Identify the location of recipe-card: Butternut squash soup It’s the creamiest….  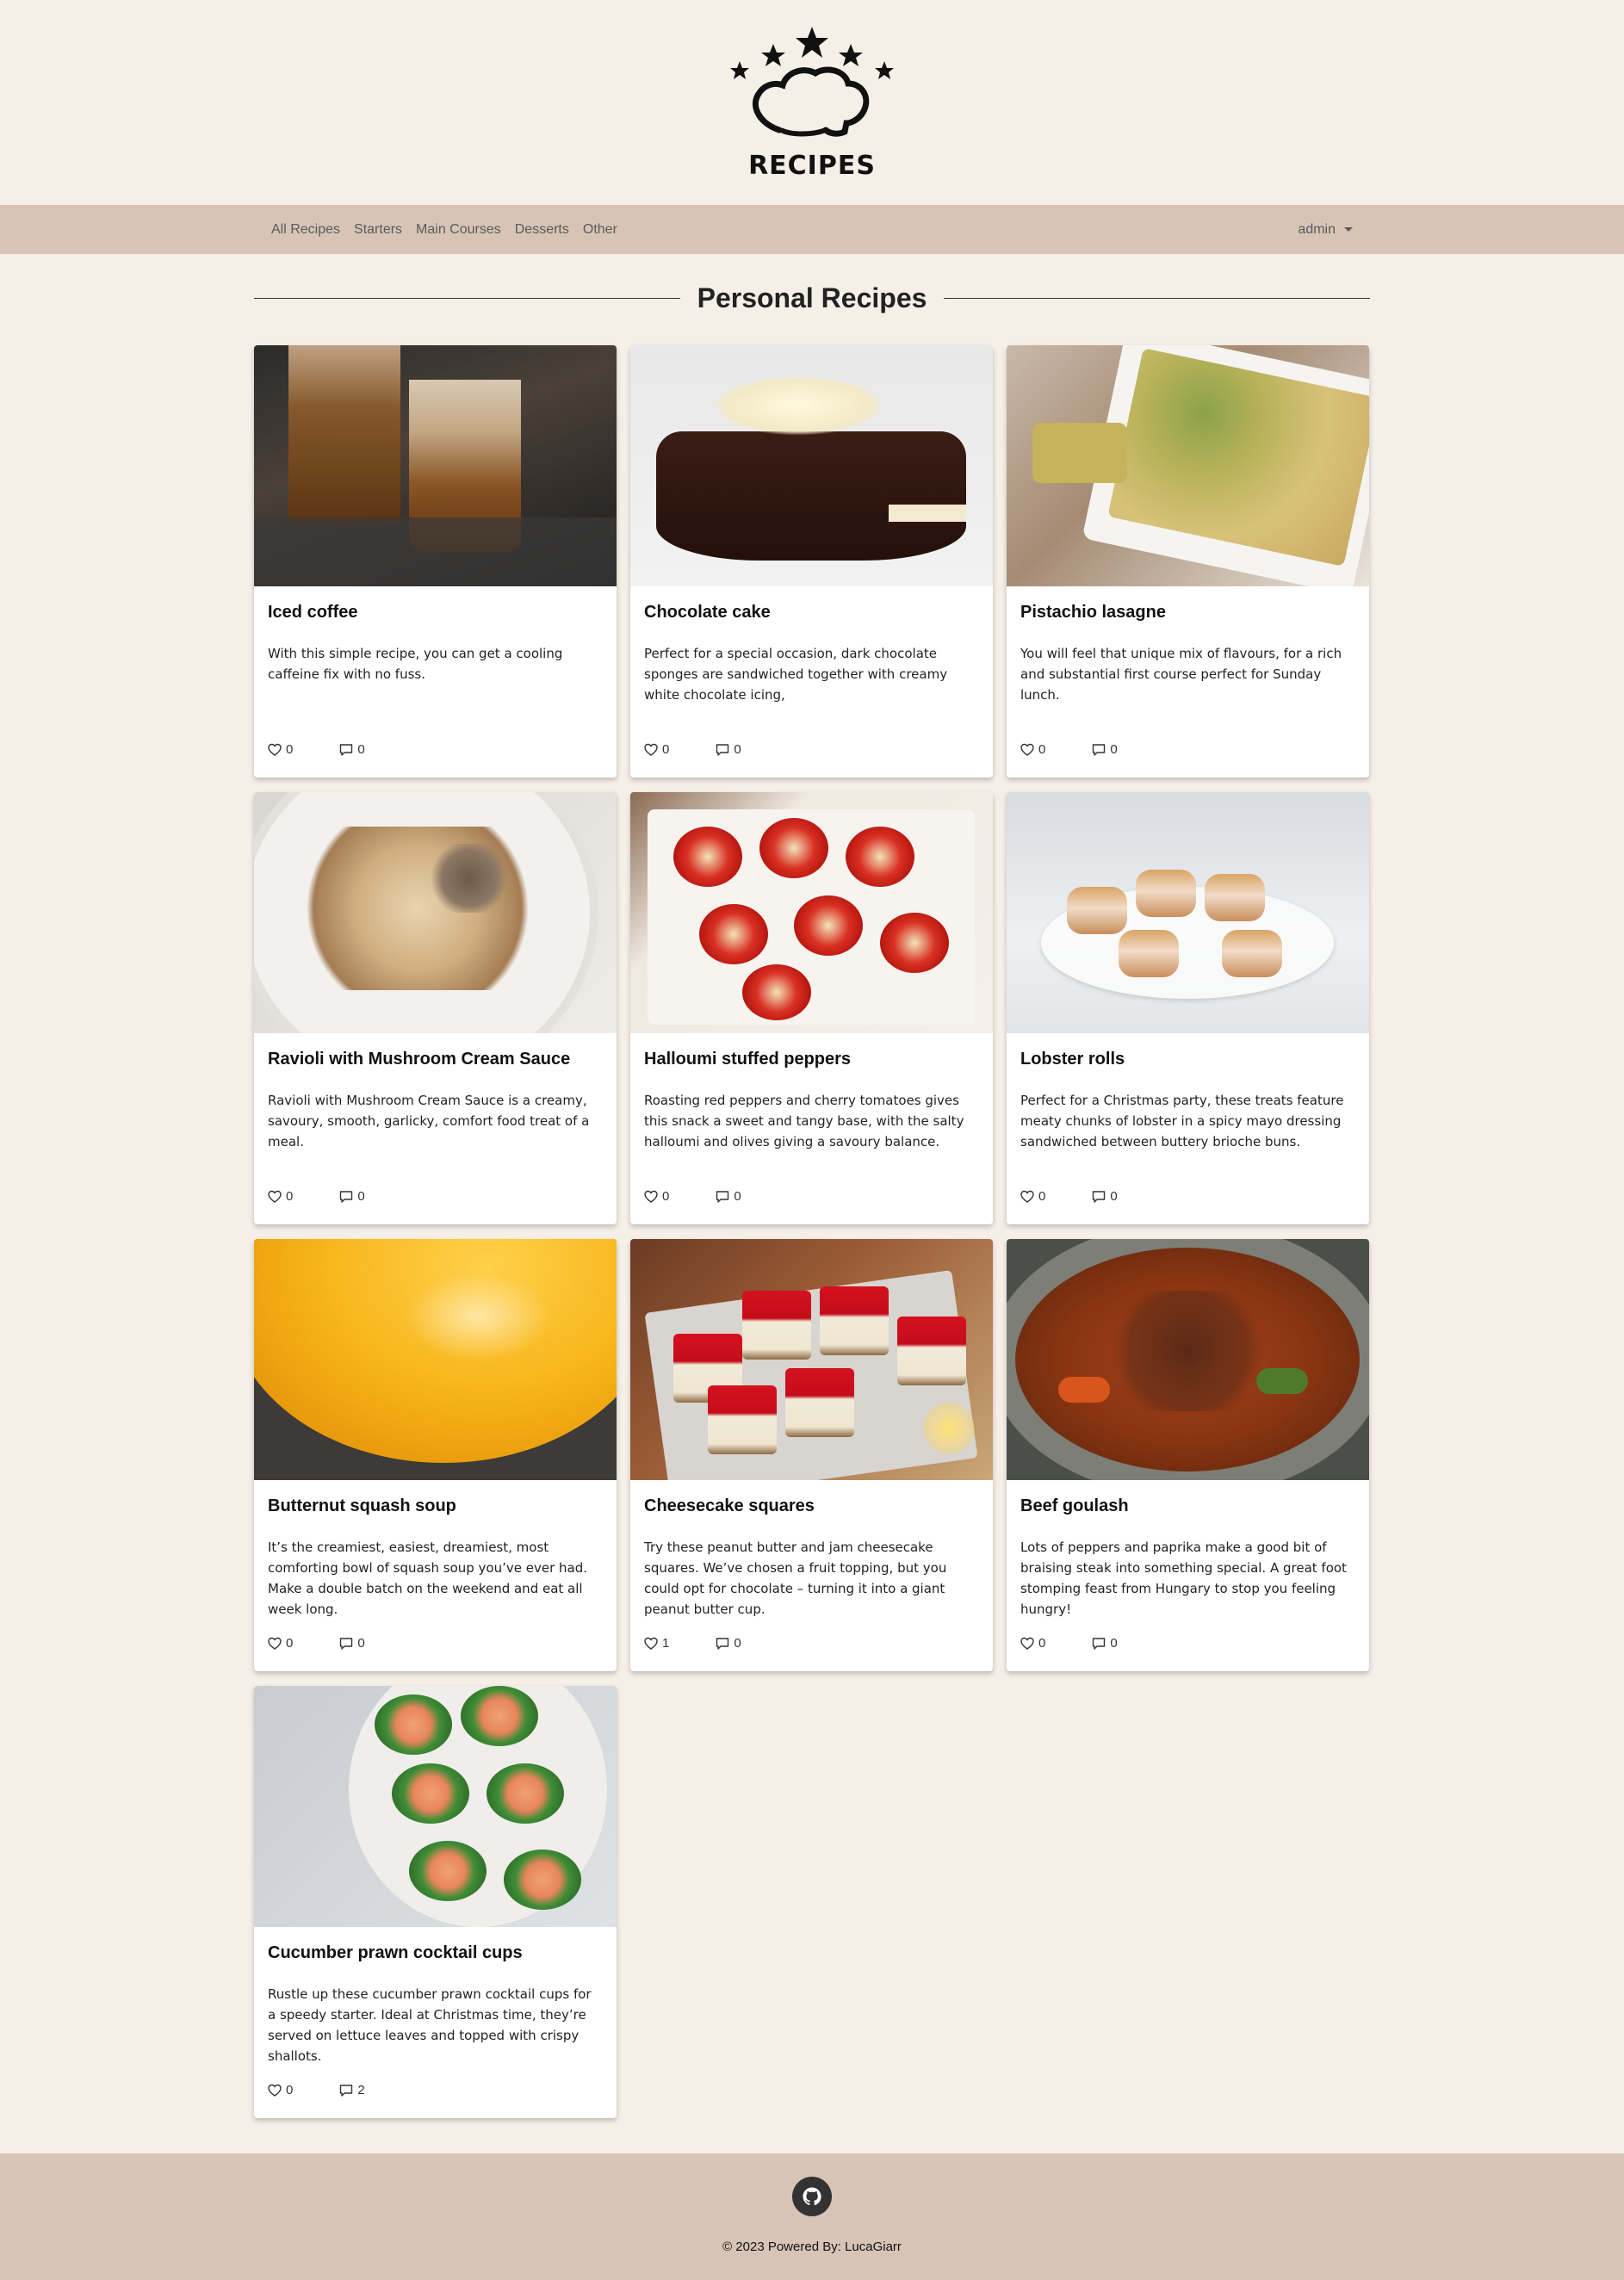
(435, 1455).